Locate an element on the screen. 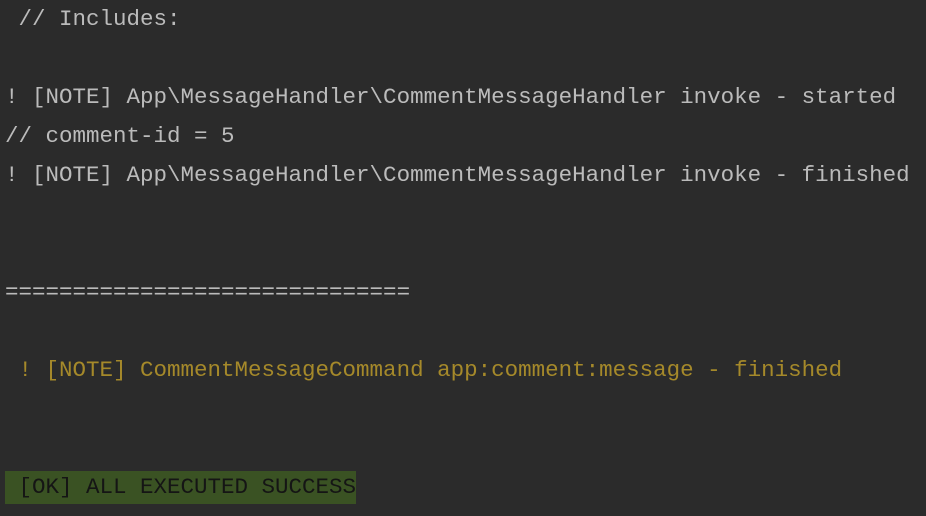  terminal-line-includes: // Includes: is located at coordinates (93, 19).